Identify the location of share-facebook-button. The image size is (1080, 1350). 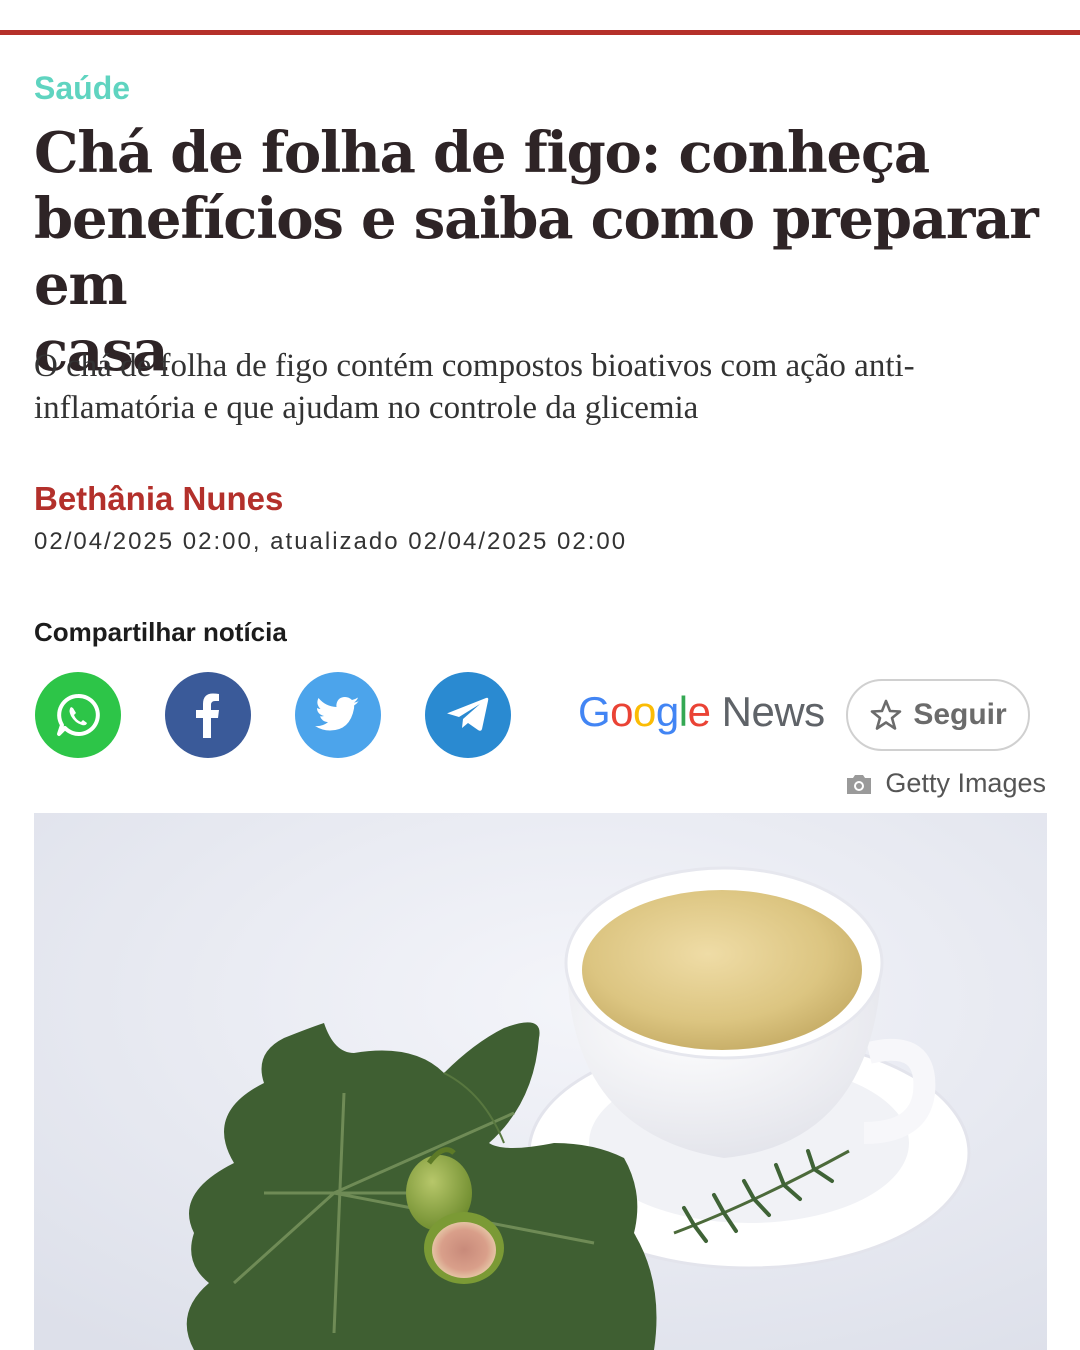
(208, 715).